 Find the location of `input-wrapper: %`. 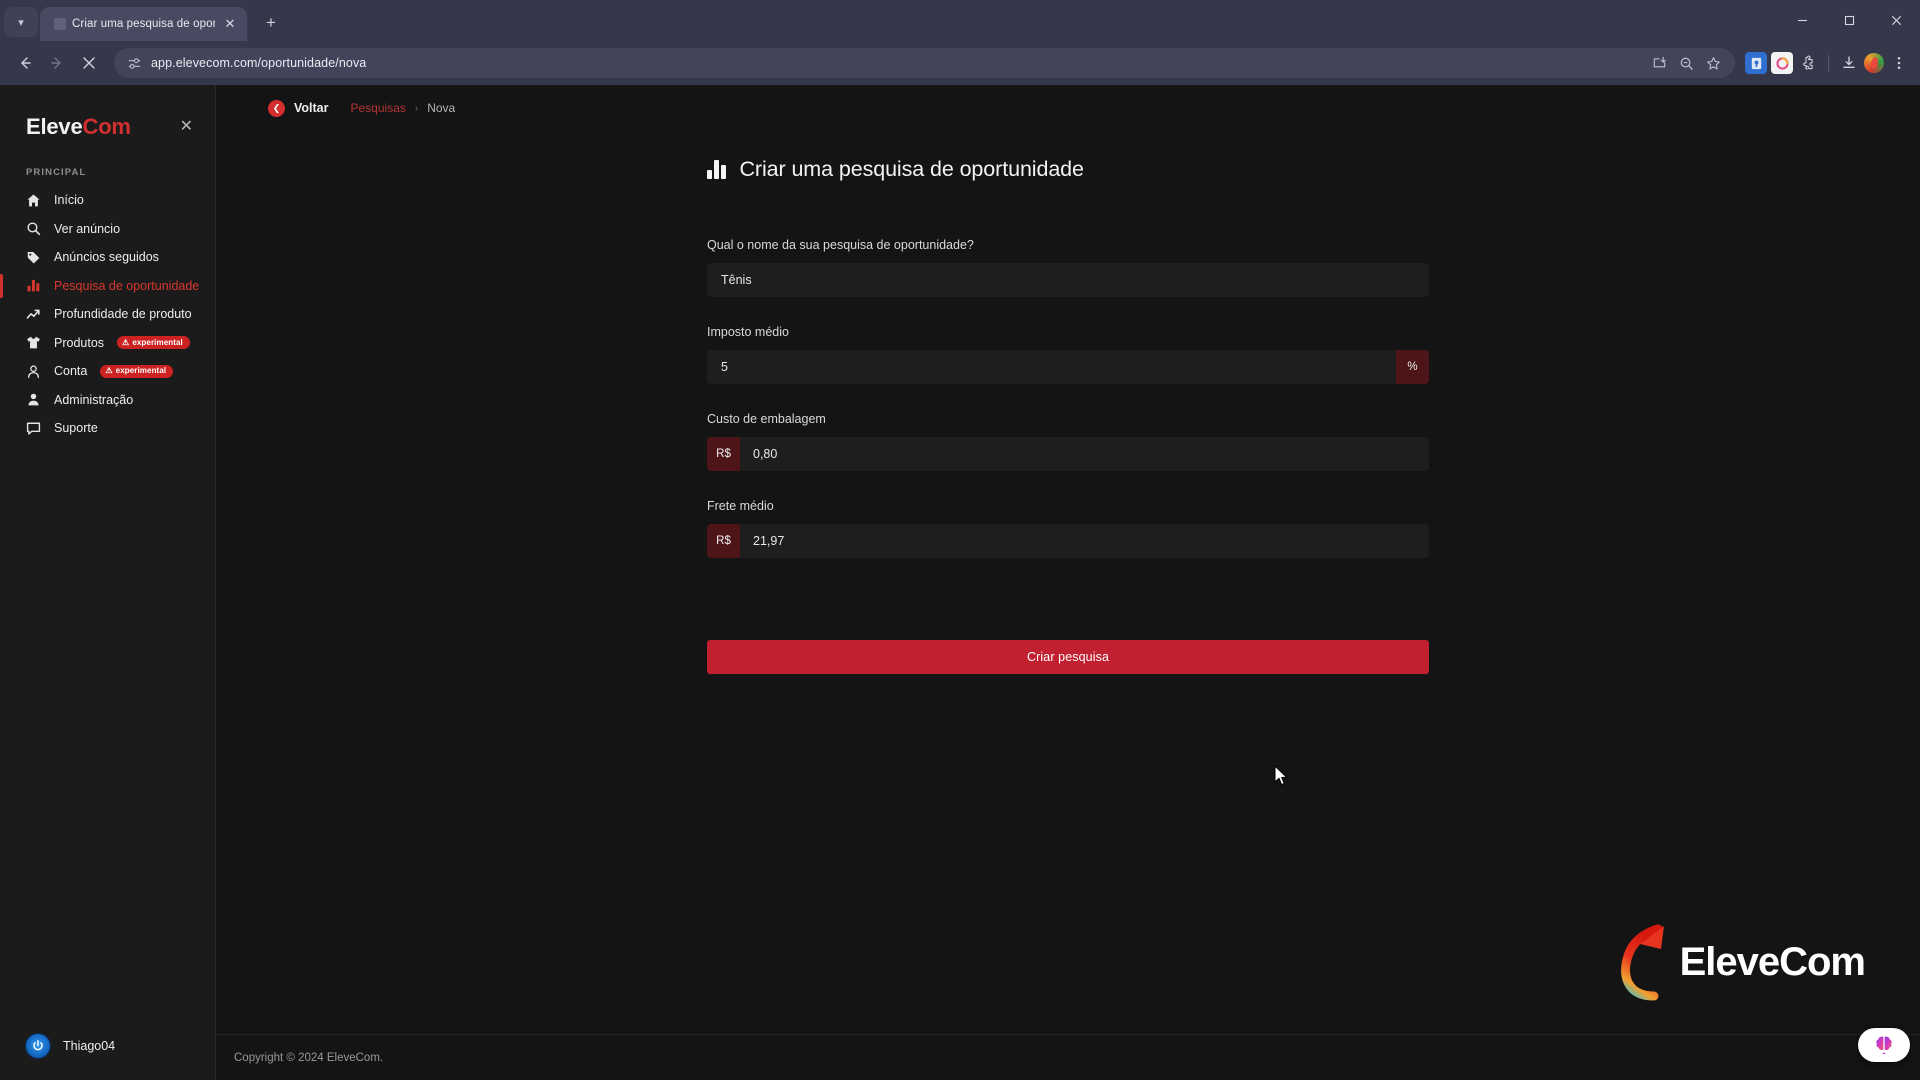

input-wrapper: % is located at coordinates (1068, 367).